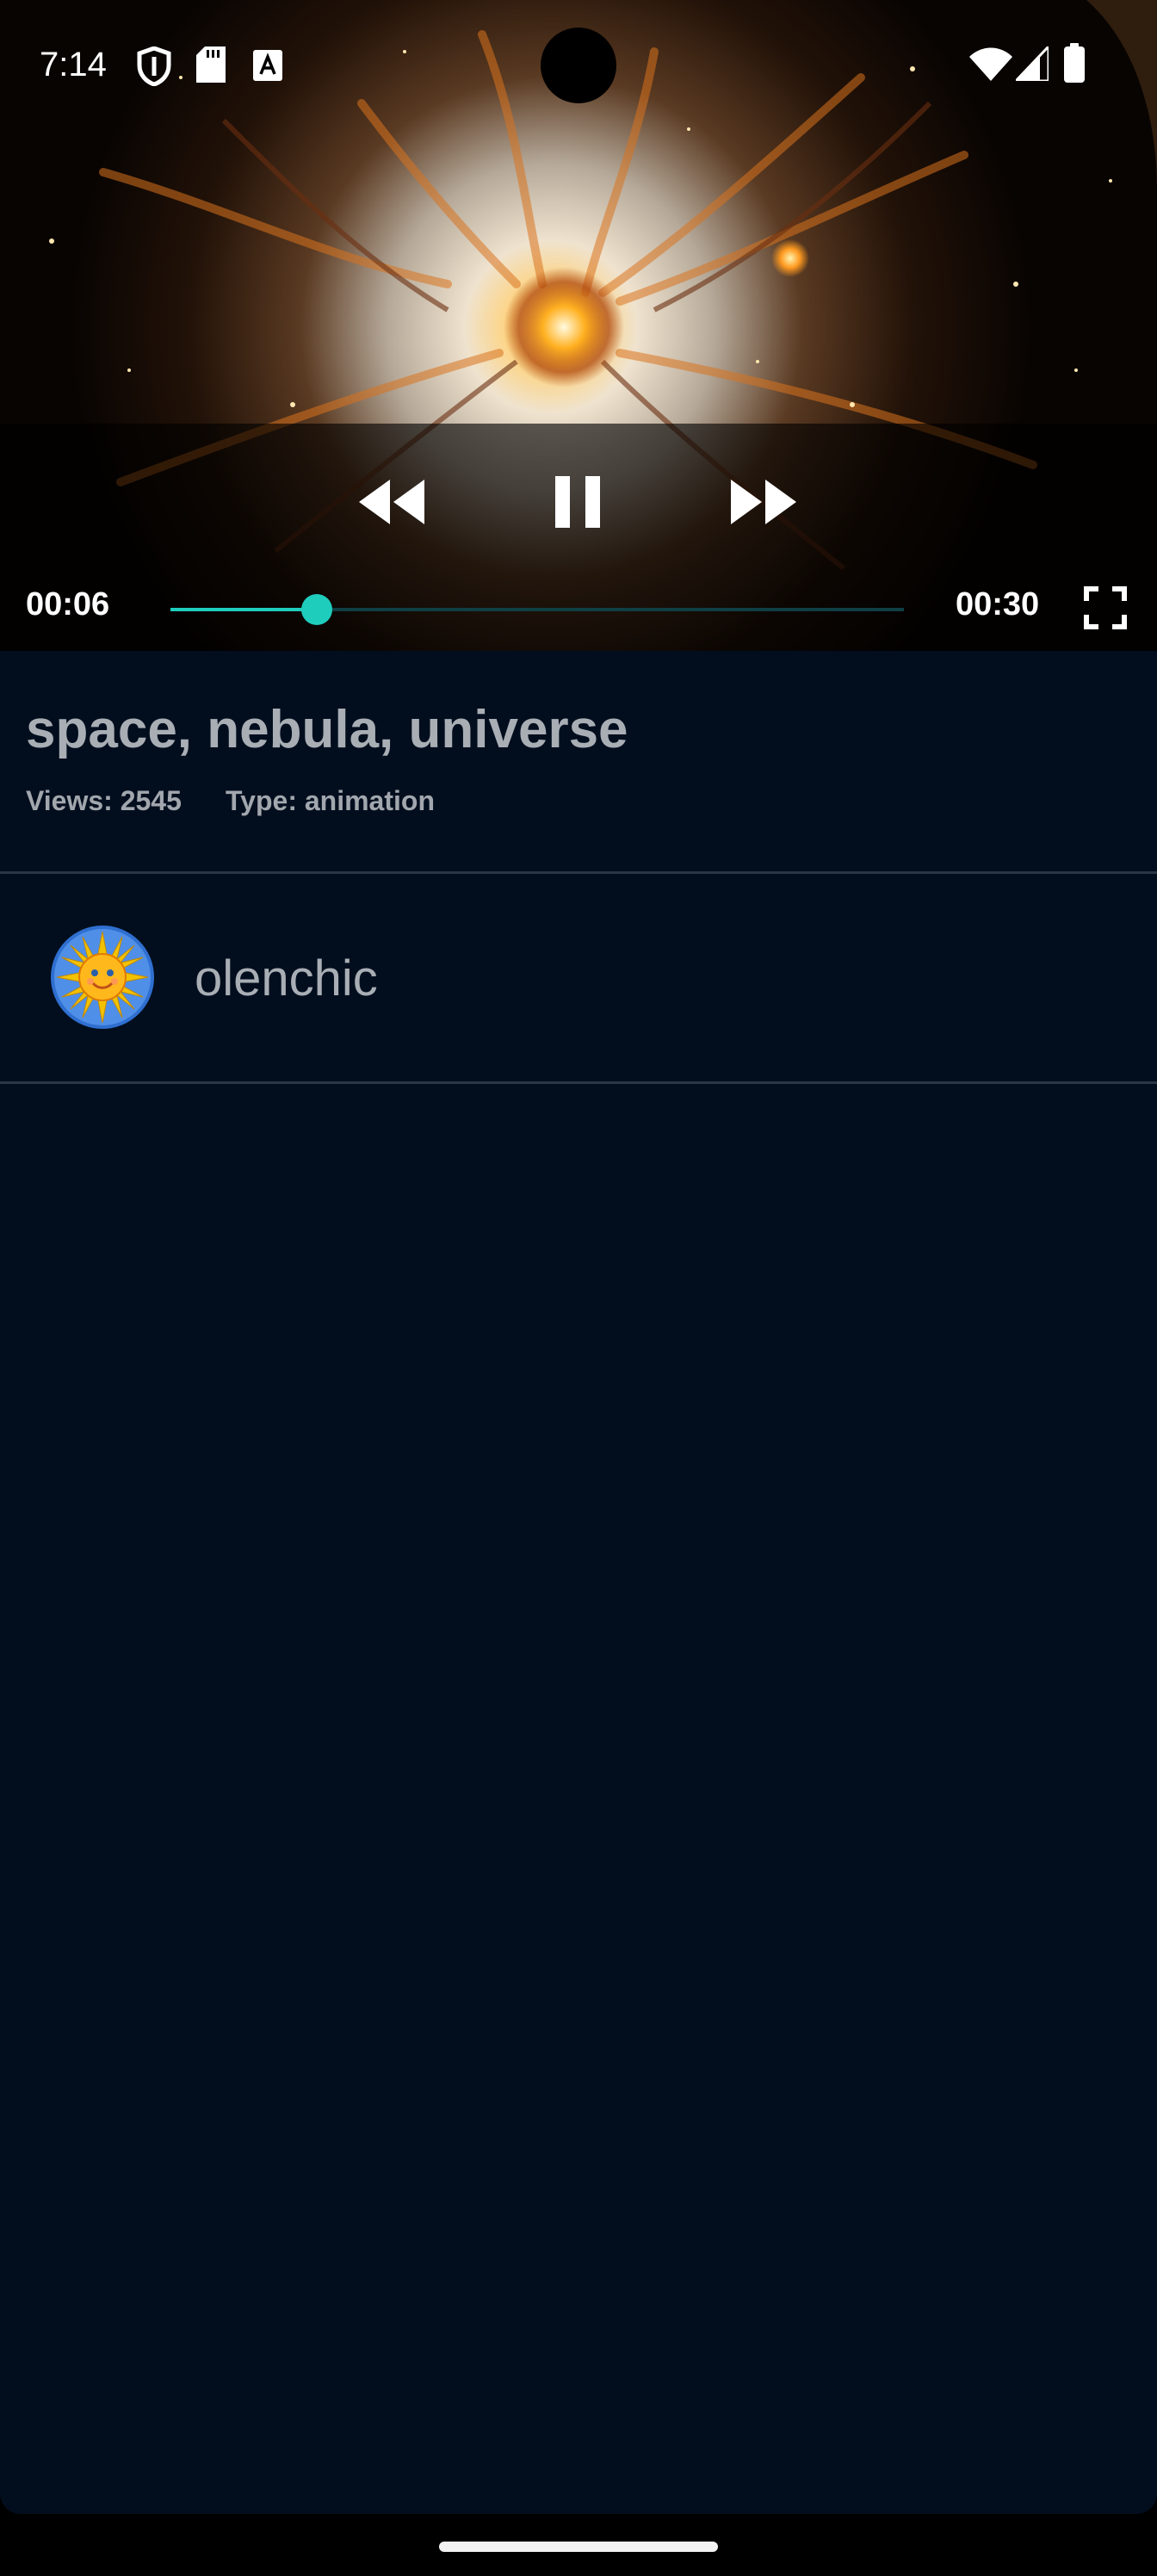  Describe the element at coordinates (998, 604) in the screenshot. I see `duration-time: 00:30` at that location.